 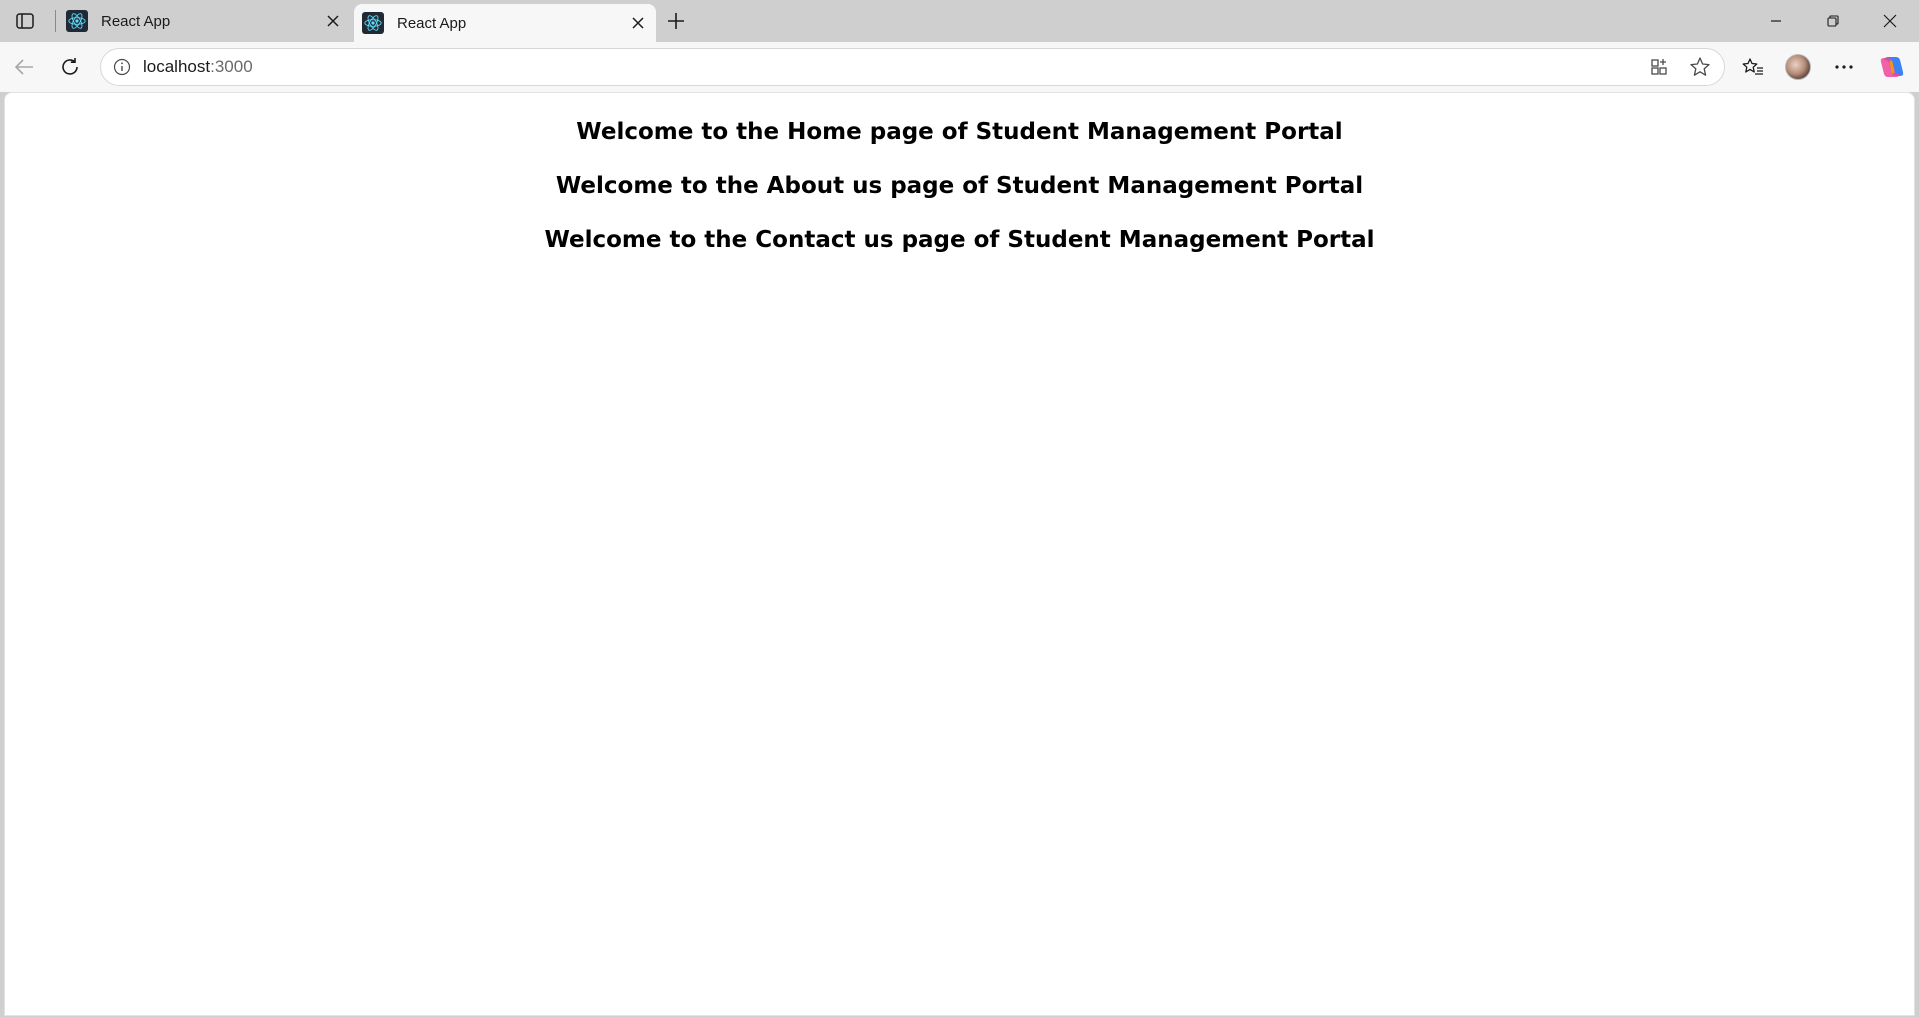 I want to click on copilot-icon, so click(x=1892, y=67).